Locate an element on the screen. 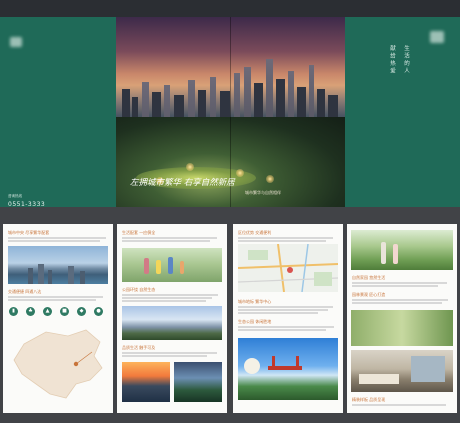 The image size is (460, 423). page3-heading-2: 城市地标 繁华中心 is located at coordinates (255, 301).